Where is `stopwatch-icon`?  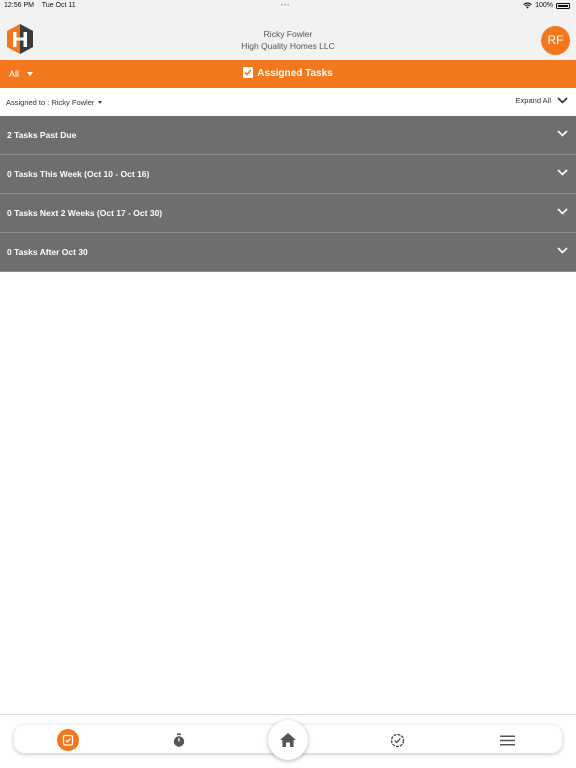 stopwatch-icon is located at coordinates (179, 740).